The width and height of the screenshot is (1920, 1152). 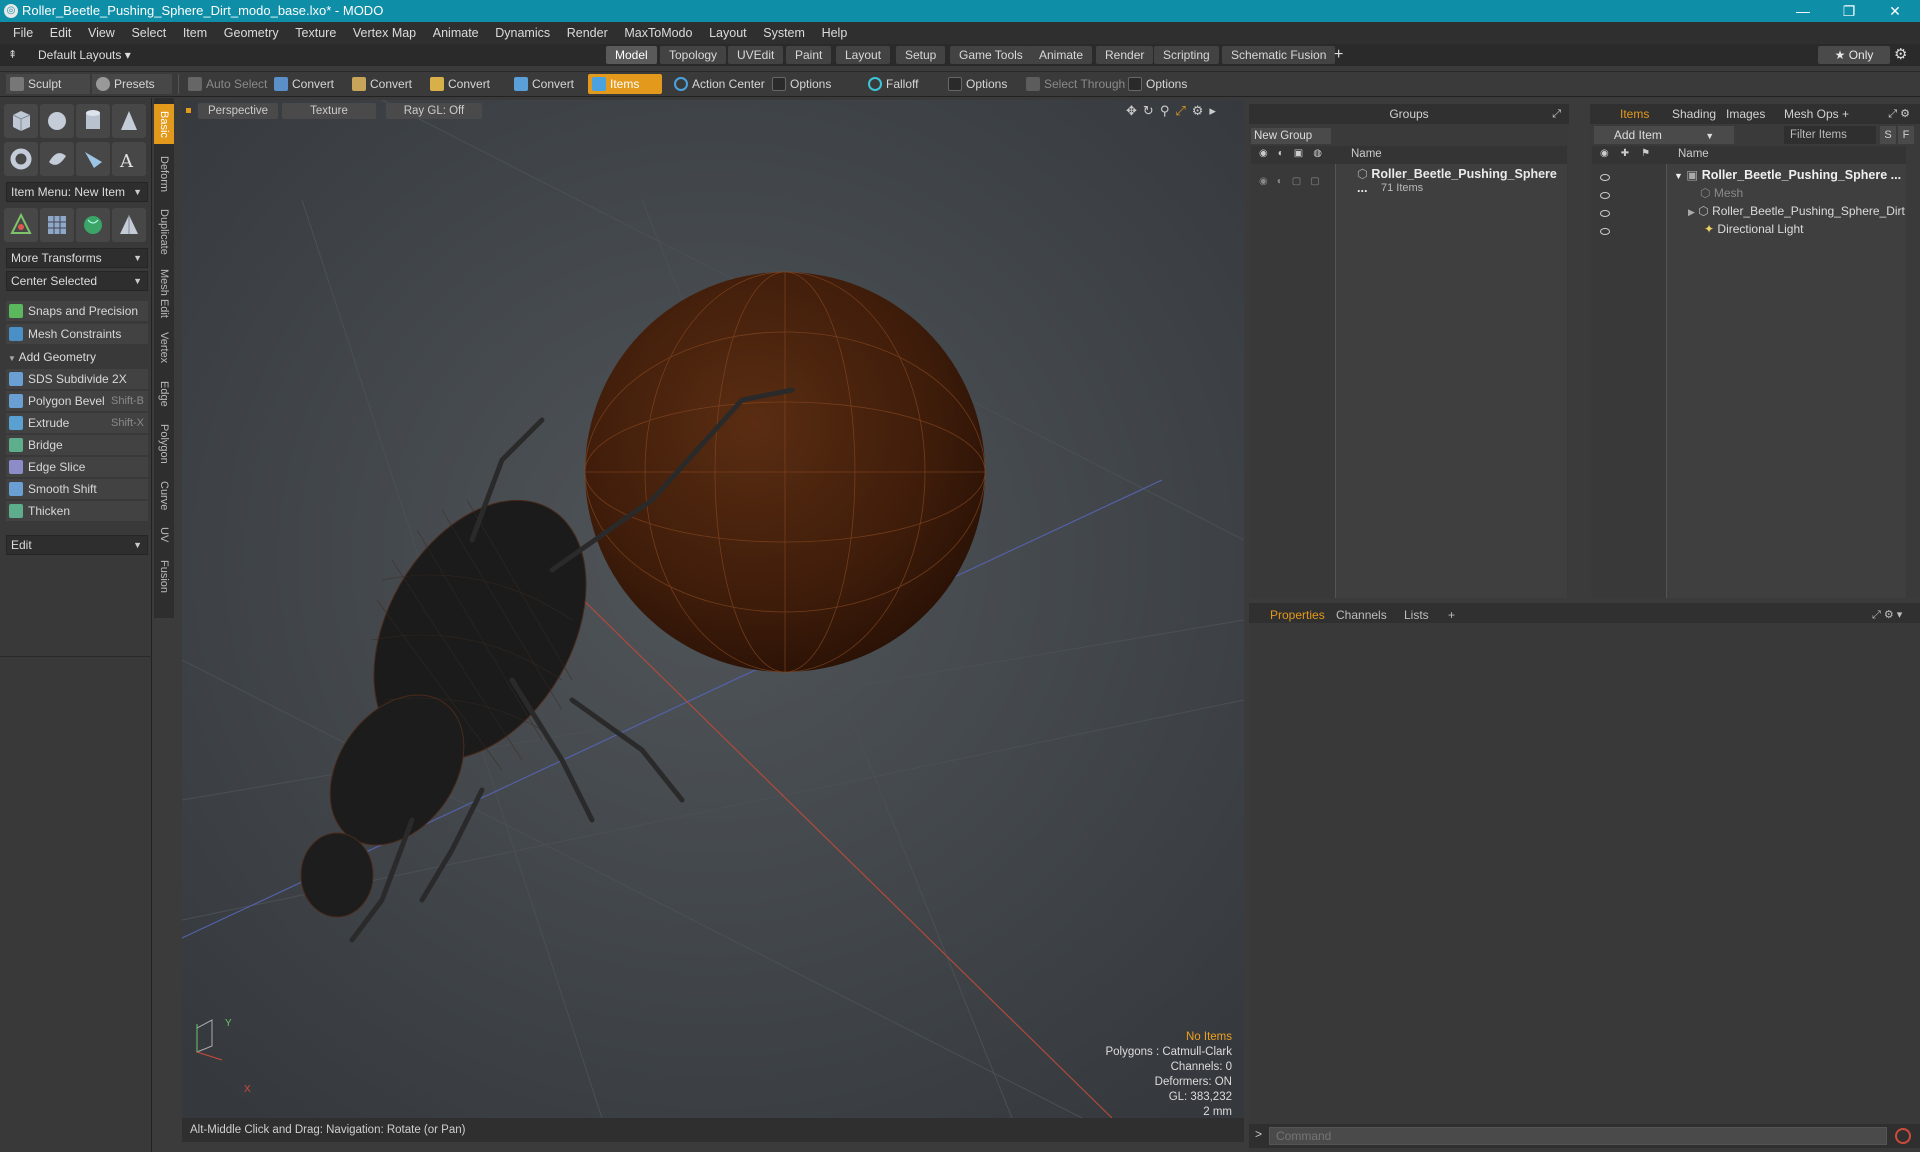 What do you see at coordinates (148, 33) in the screenshot?
I see `menu-select: Select` at bounding box center [148, 33].